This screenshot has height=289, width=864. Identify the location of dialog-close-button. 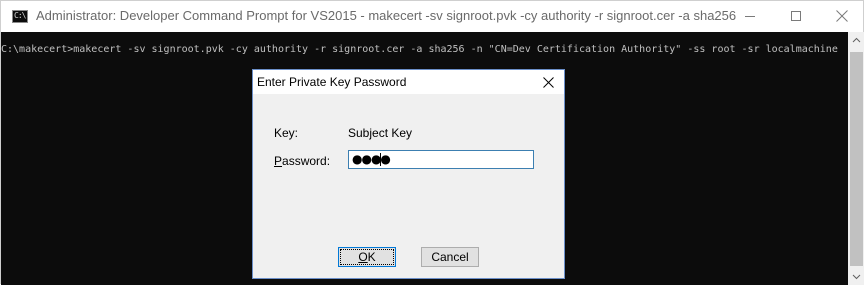
(548, 82).